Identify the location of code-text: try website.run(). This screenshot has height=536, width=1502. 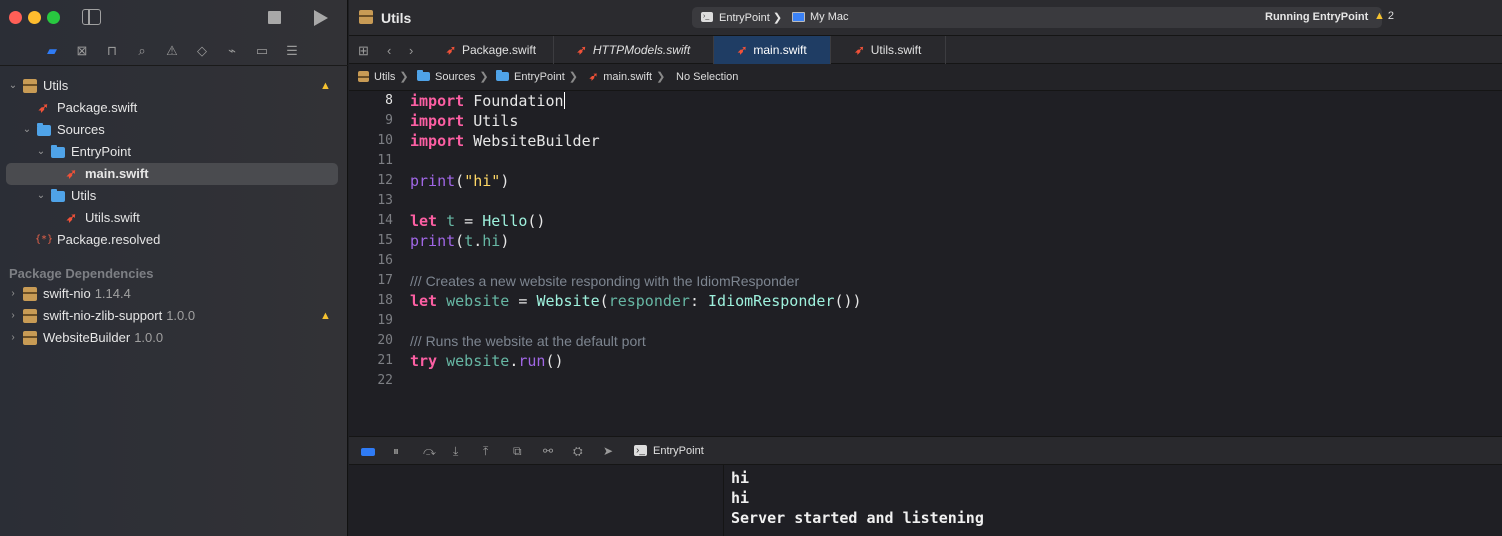
(487, 361).